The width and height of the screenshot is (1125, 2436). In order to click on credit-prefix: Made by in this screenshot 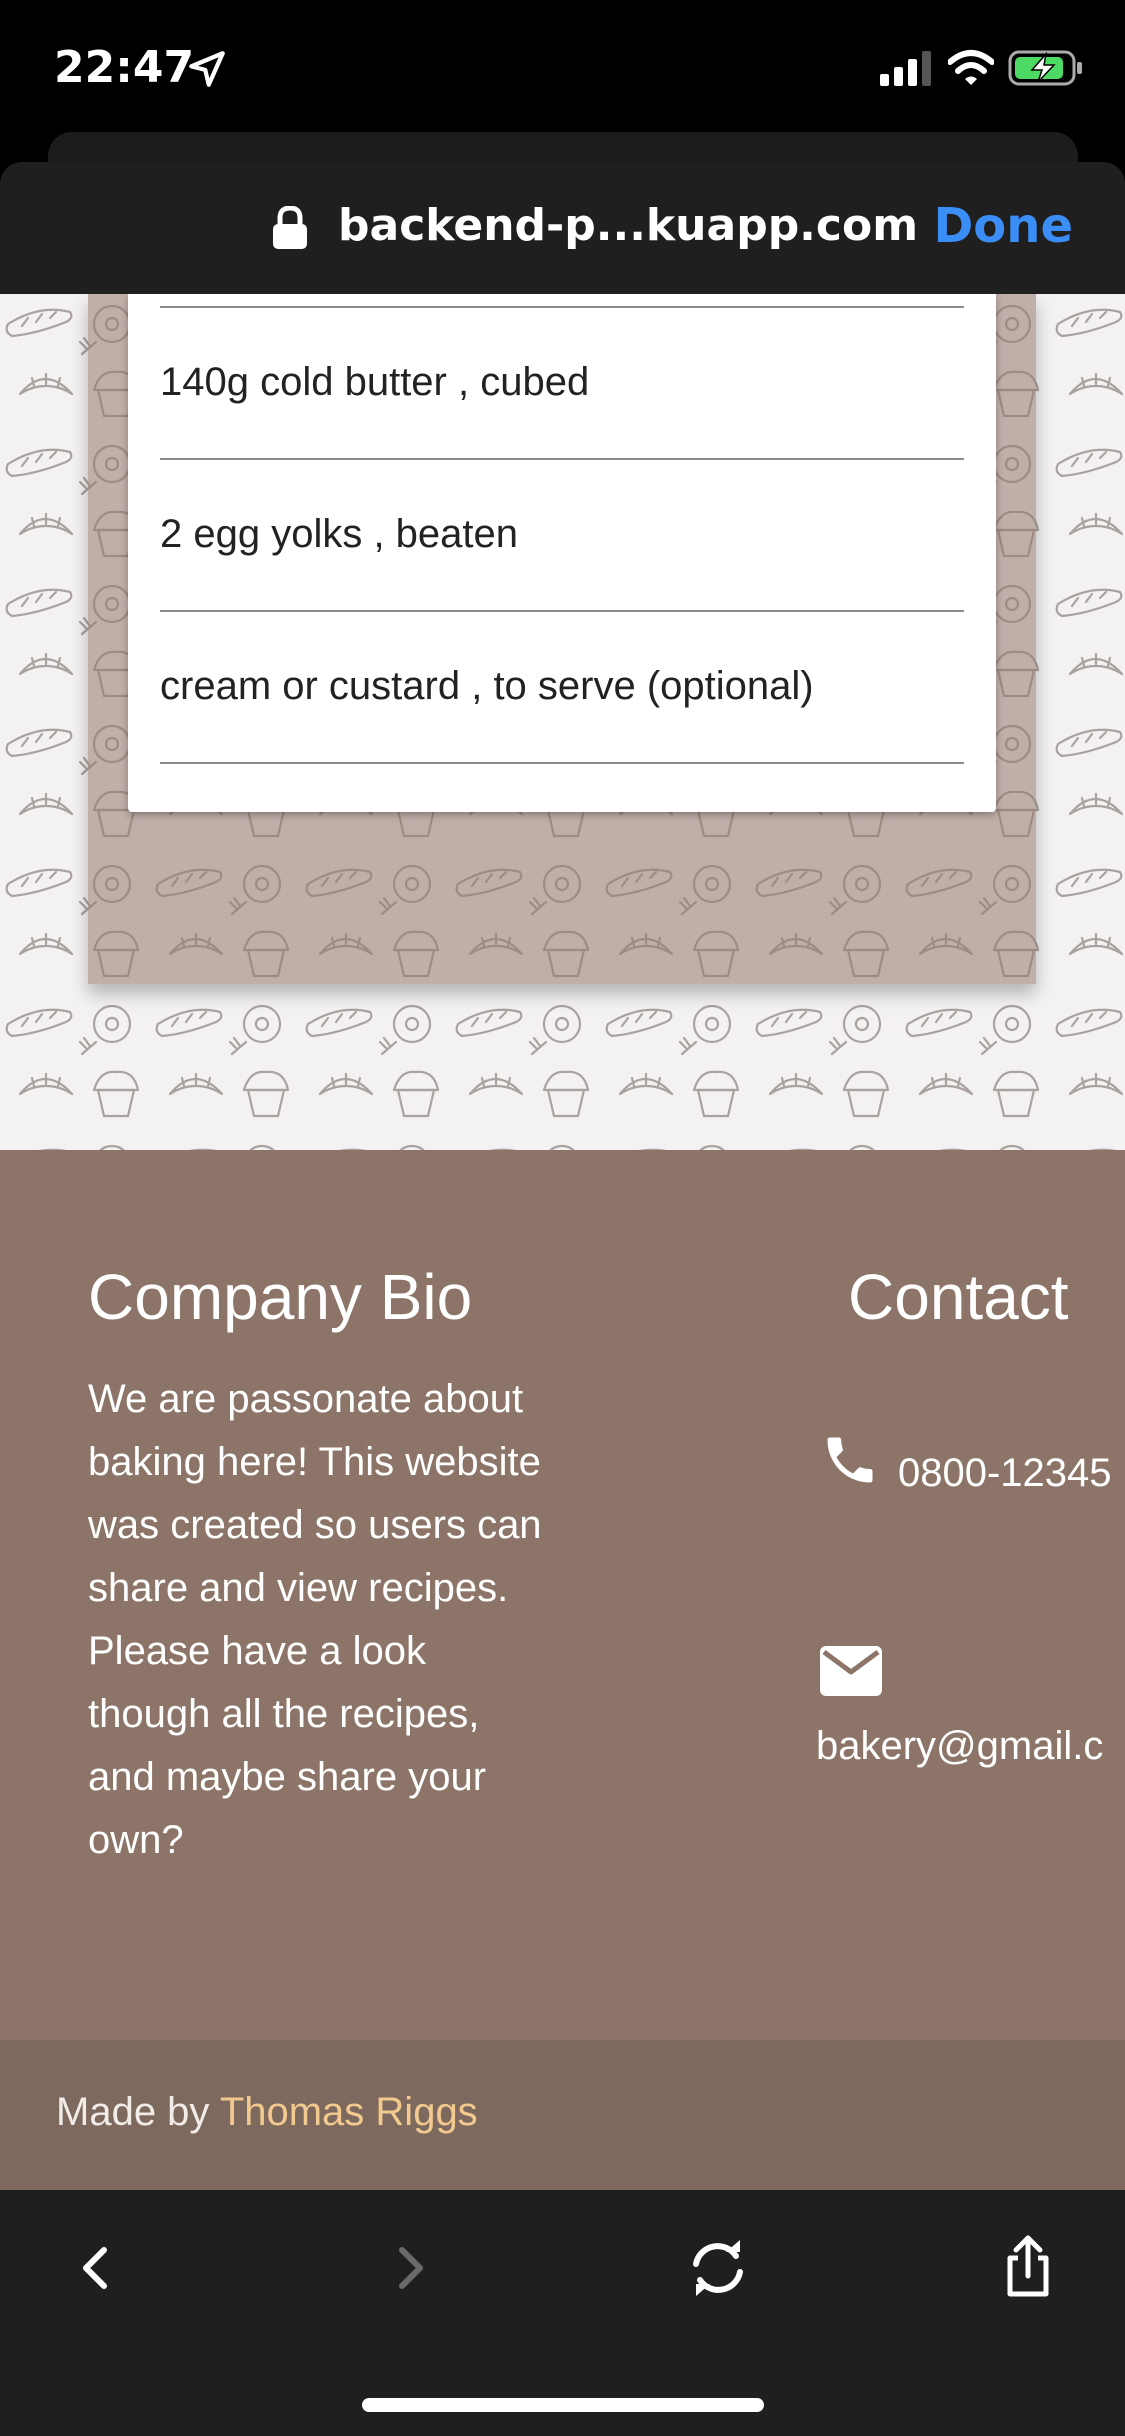, I will do `click(138, 2112)`.